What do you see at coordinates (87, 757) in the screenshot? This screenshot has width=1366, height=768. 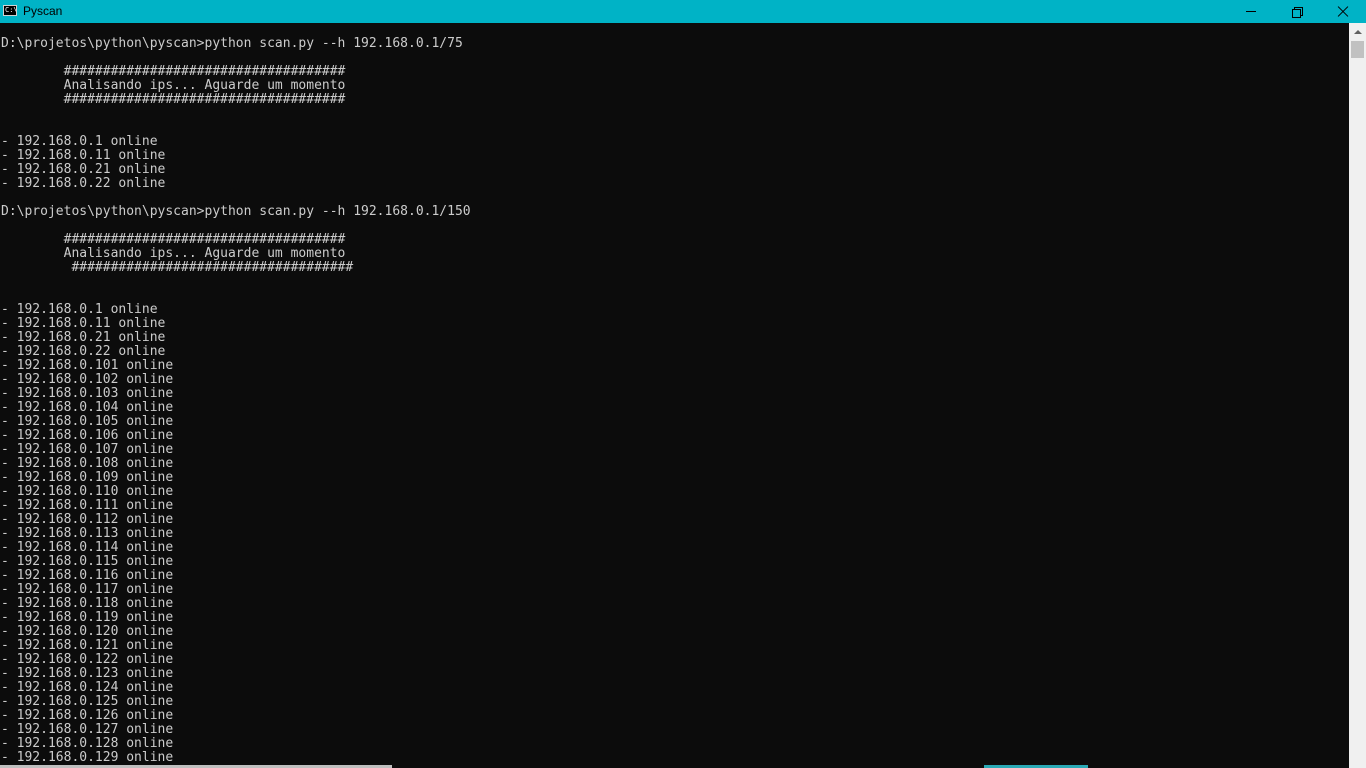 I see `console-line: - 192.168.0.129 online` at bounding box center [87, 757].